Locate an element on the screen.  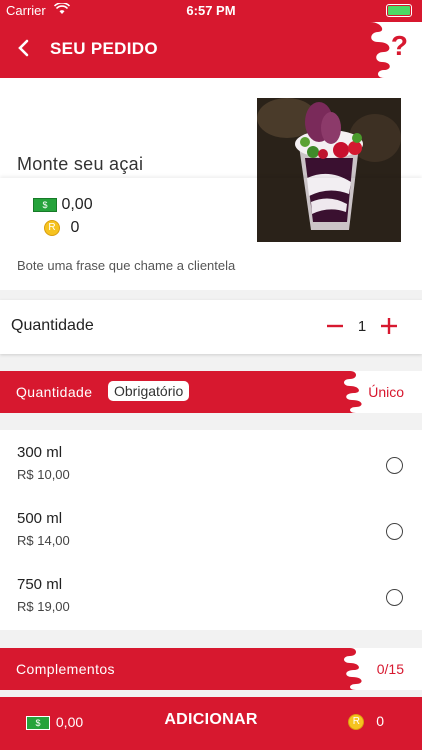
required-badge: Obrigatório is located at coordinates (149, 391).